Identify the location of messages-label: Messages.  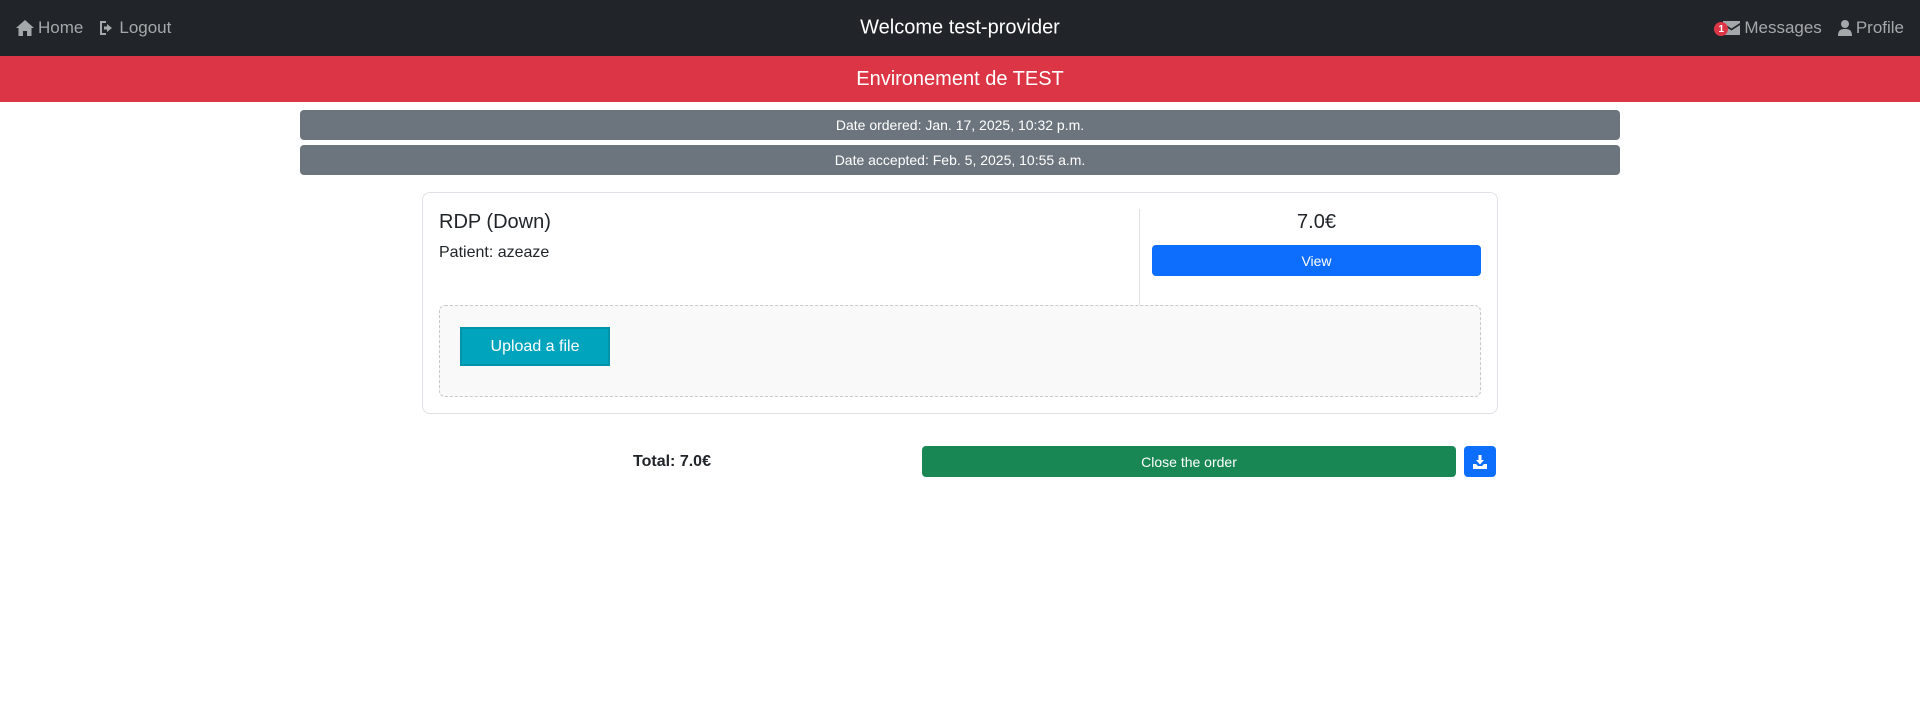
(1783, 27).